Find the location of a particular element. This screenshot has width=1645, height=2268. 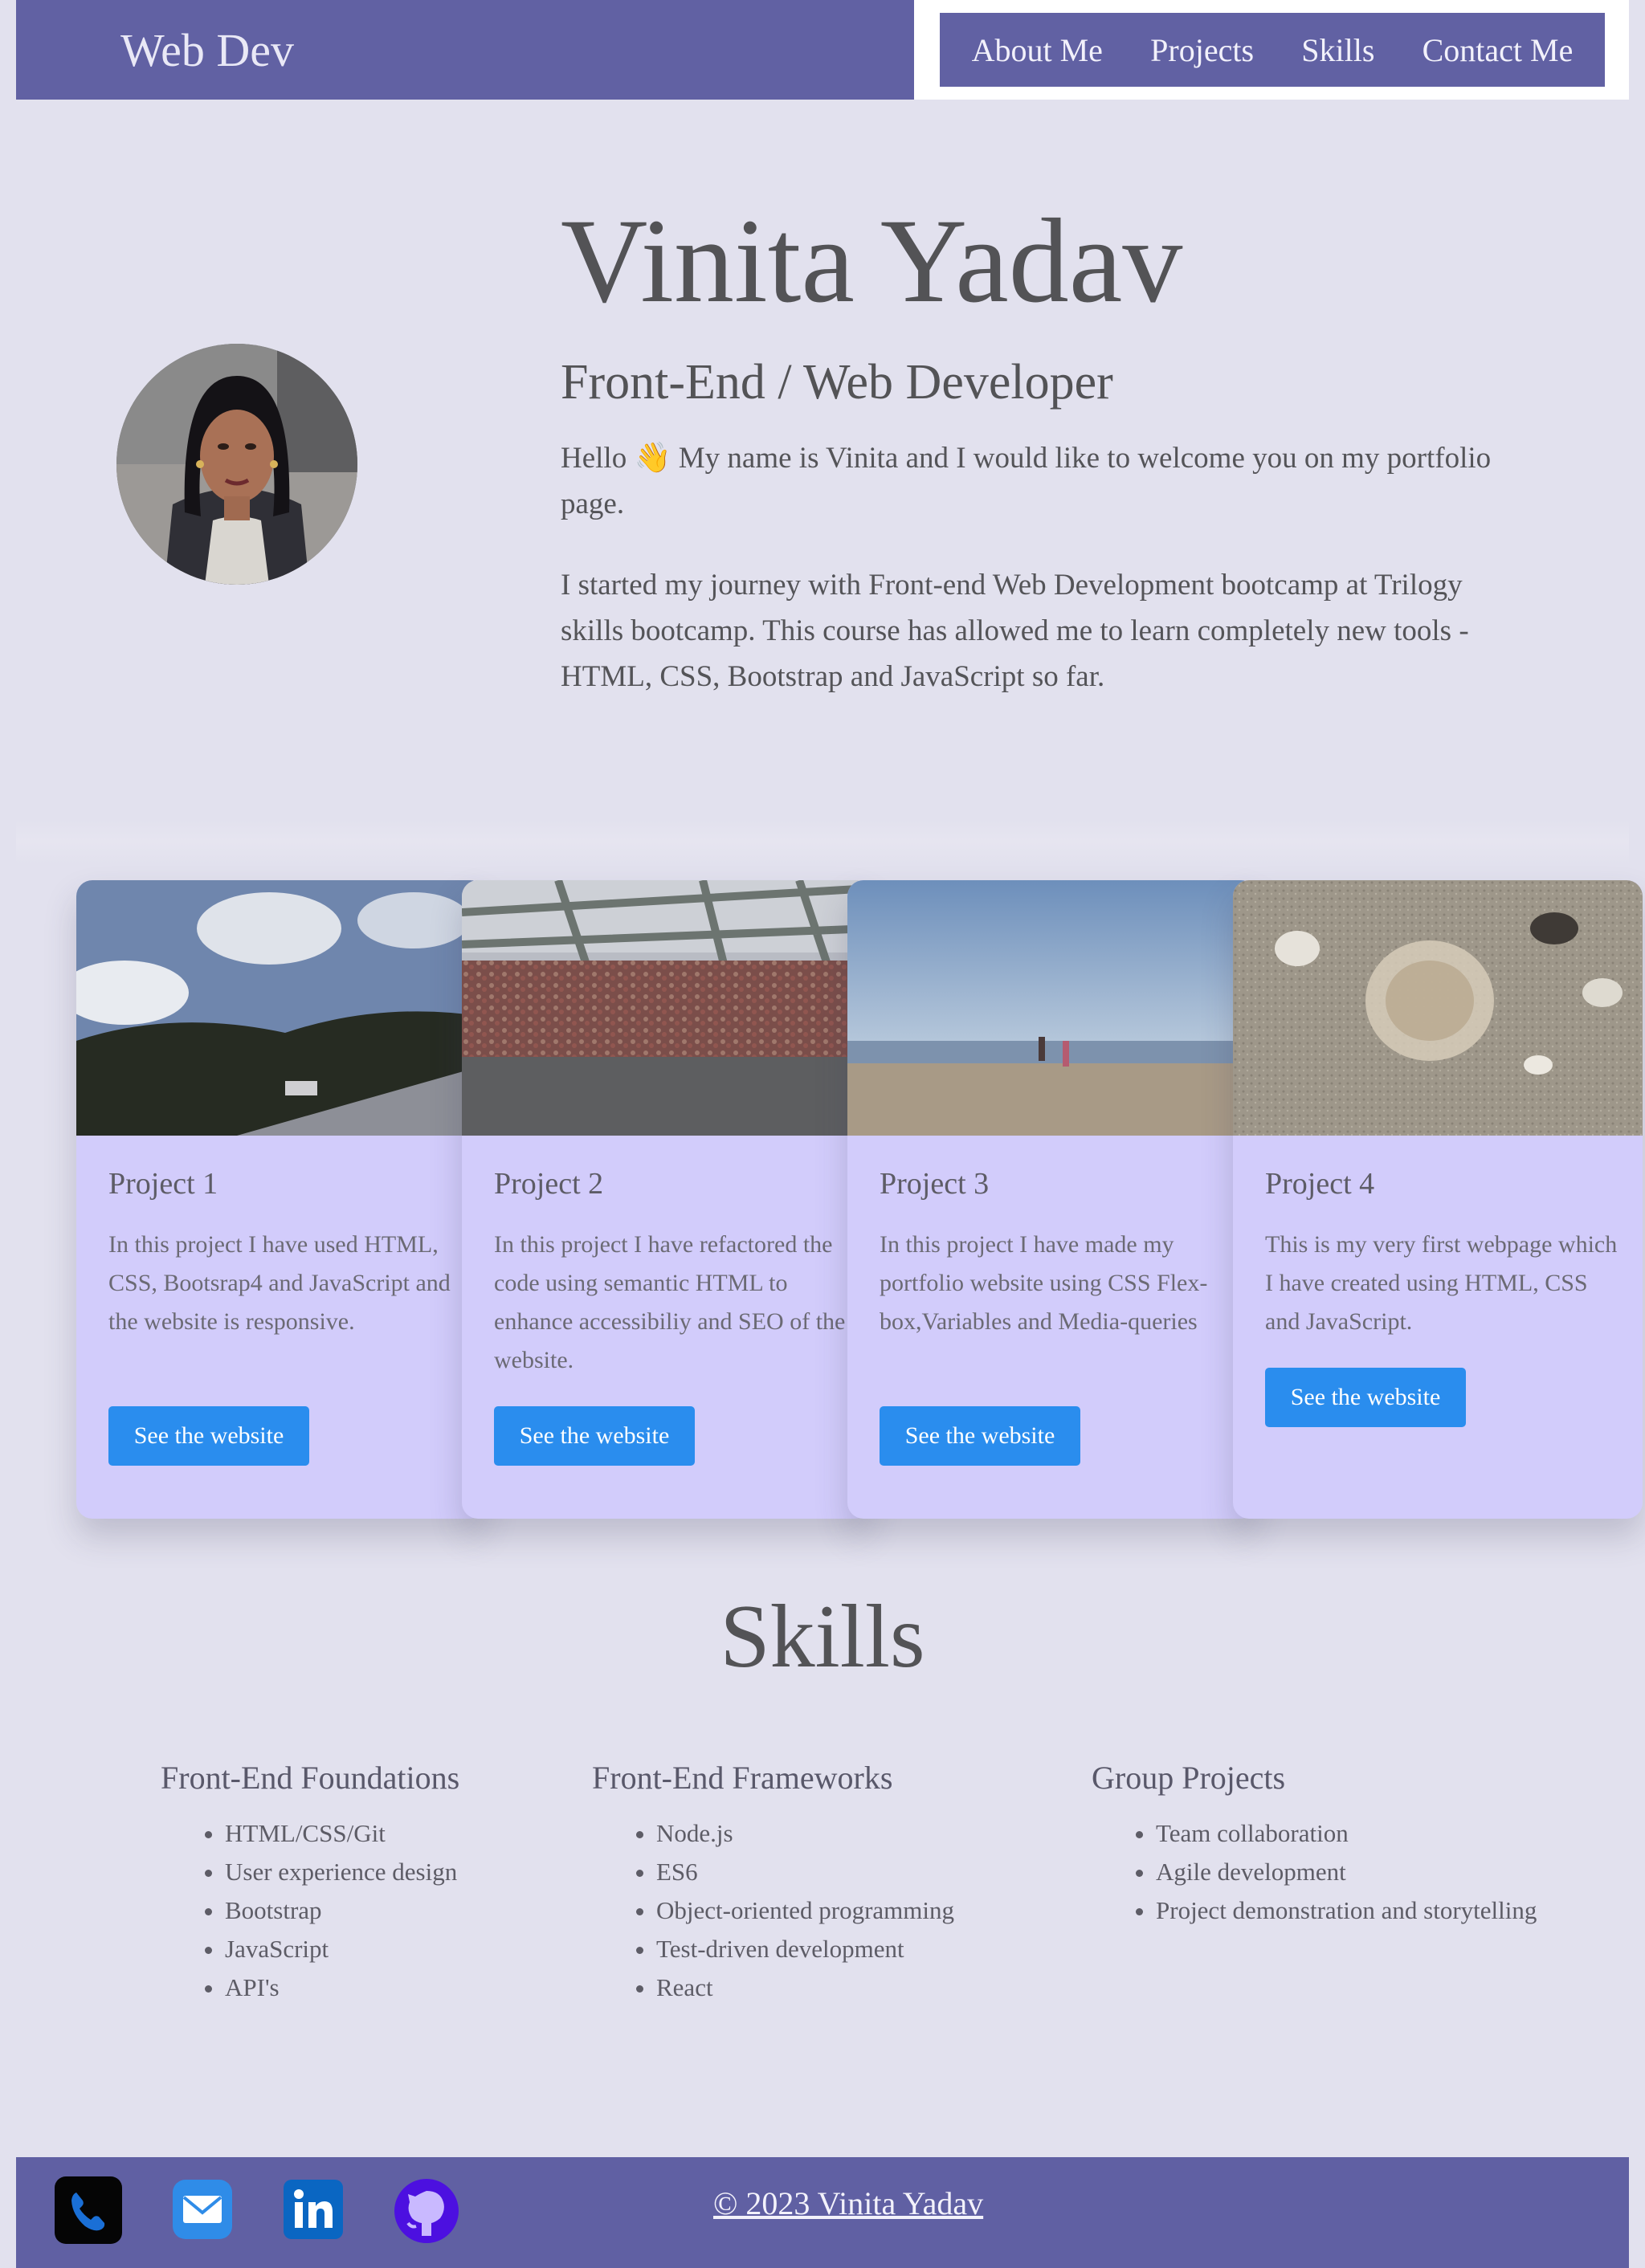

copyright-link: © 2023 Vinita Yadav is located at coordinates (848, 2203).